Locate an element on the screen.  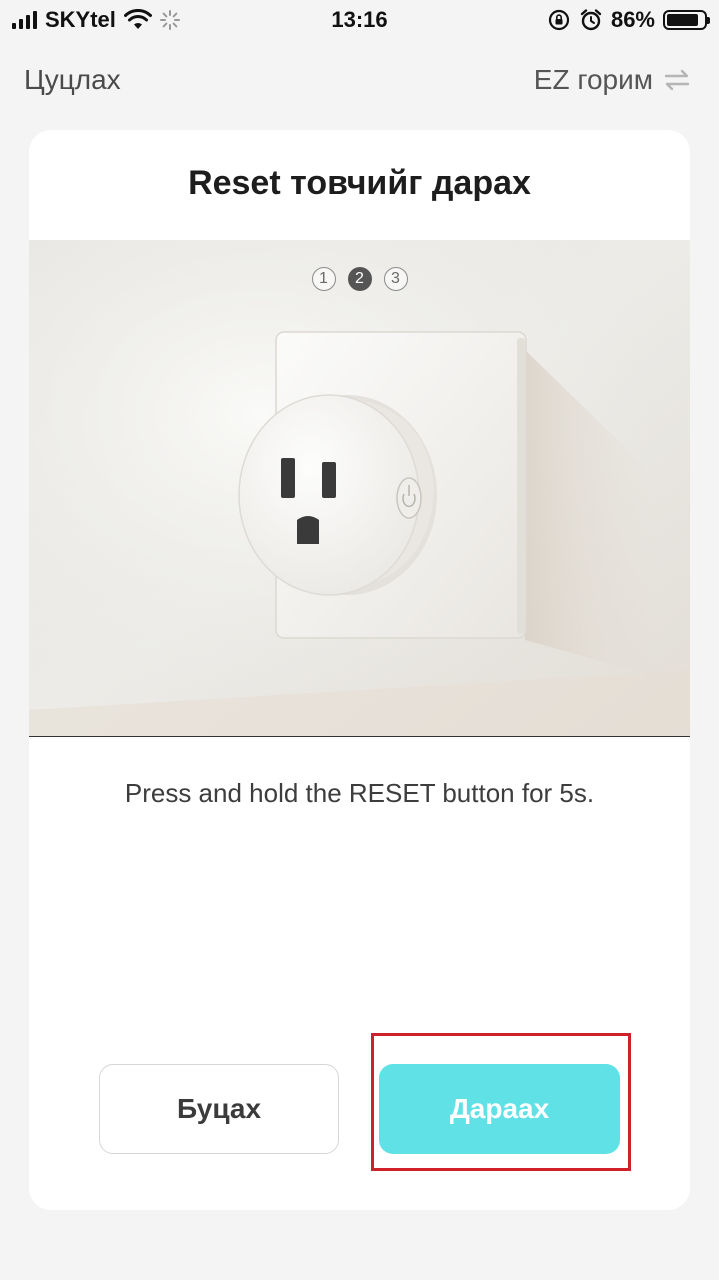
nav-bar: Цуцлах EZ горим is located at coordinates (359, 81).